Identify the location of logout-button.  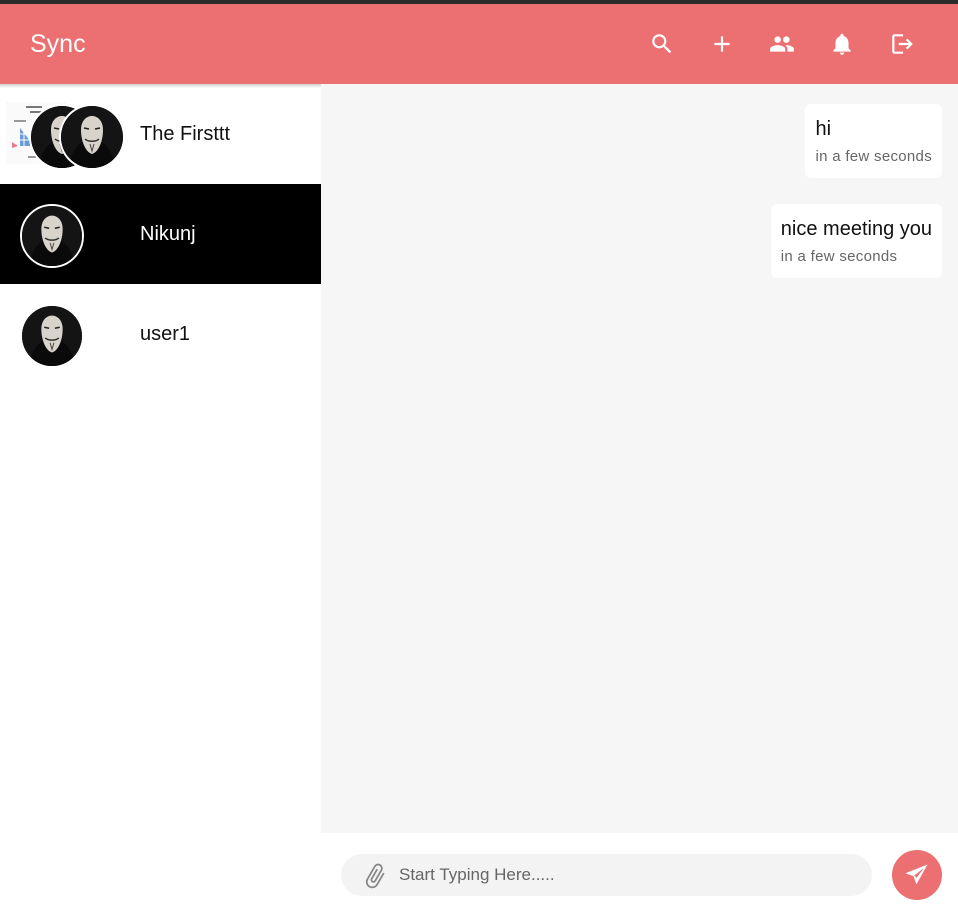
(902, 44).